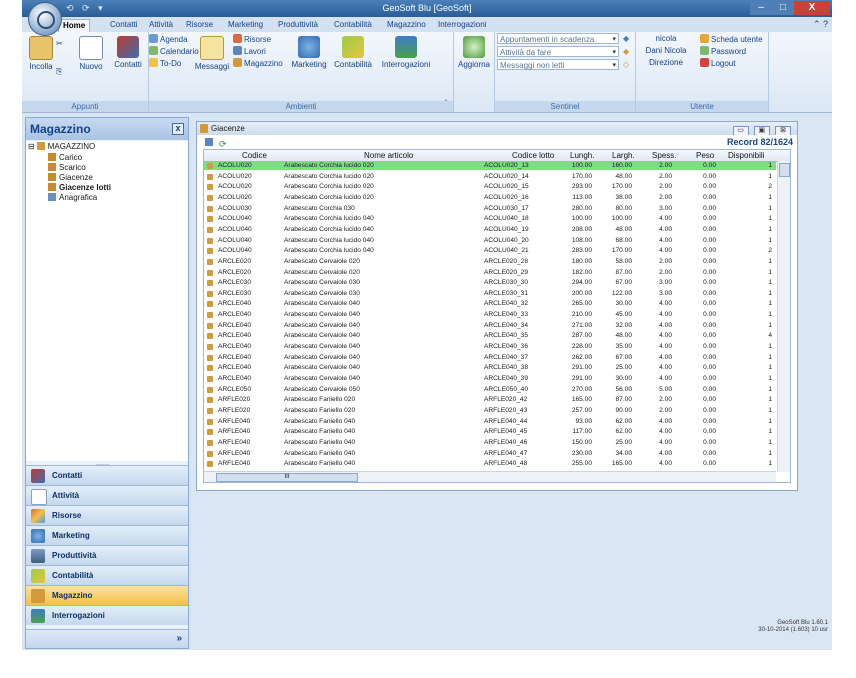 The width and height of the screenshot is (856, 678). What do you see at coordinates (258, 63) in the screenshot?
I see `magazzino-button: Magazzino` at bounding box center [258, 63].